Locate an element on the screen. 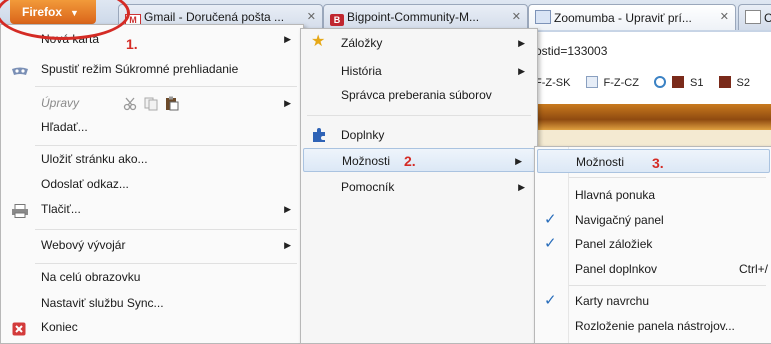  tab-label: C is located at coordinates (767, 18).